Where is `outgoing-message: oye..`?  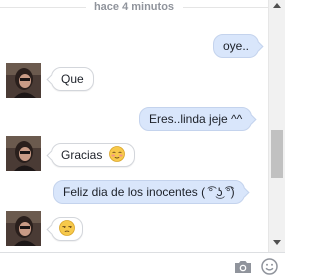
outgoing-message: oye.. is located at coordinates (238, 46).